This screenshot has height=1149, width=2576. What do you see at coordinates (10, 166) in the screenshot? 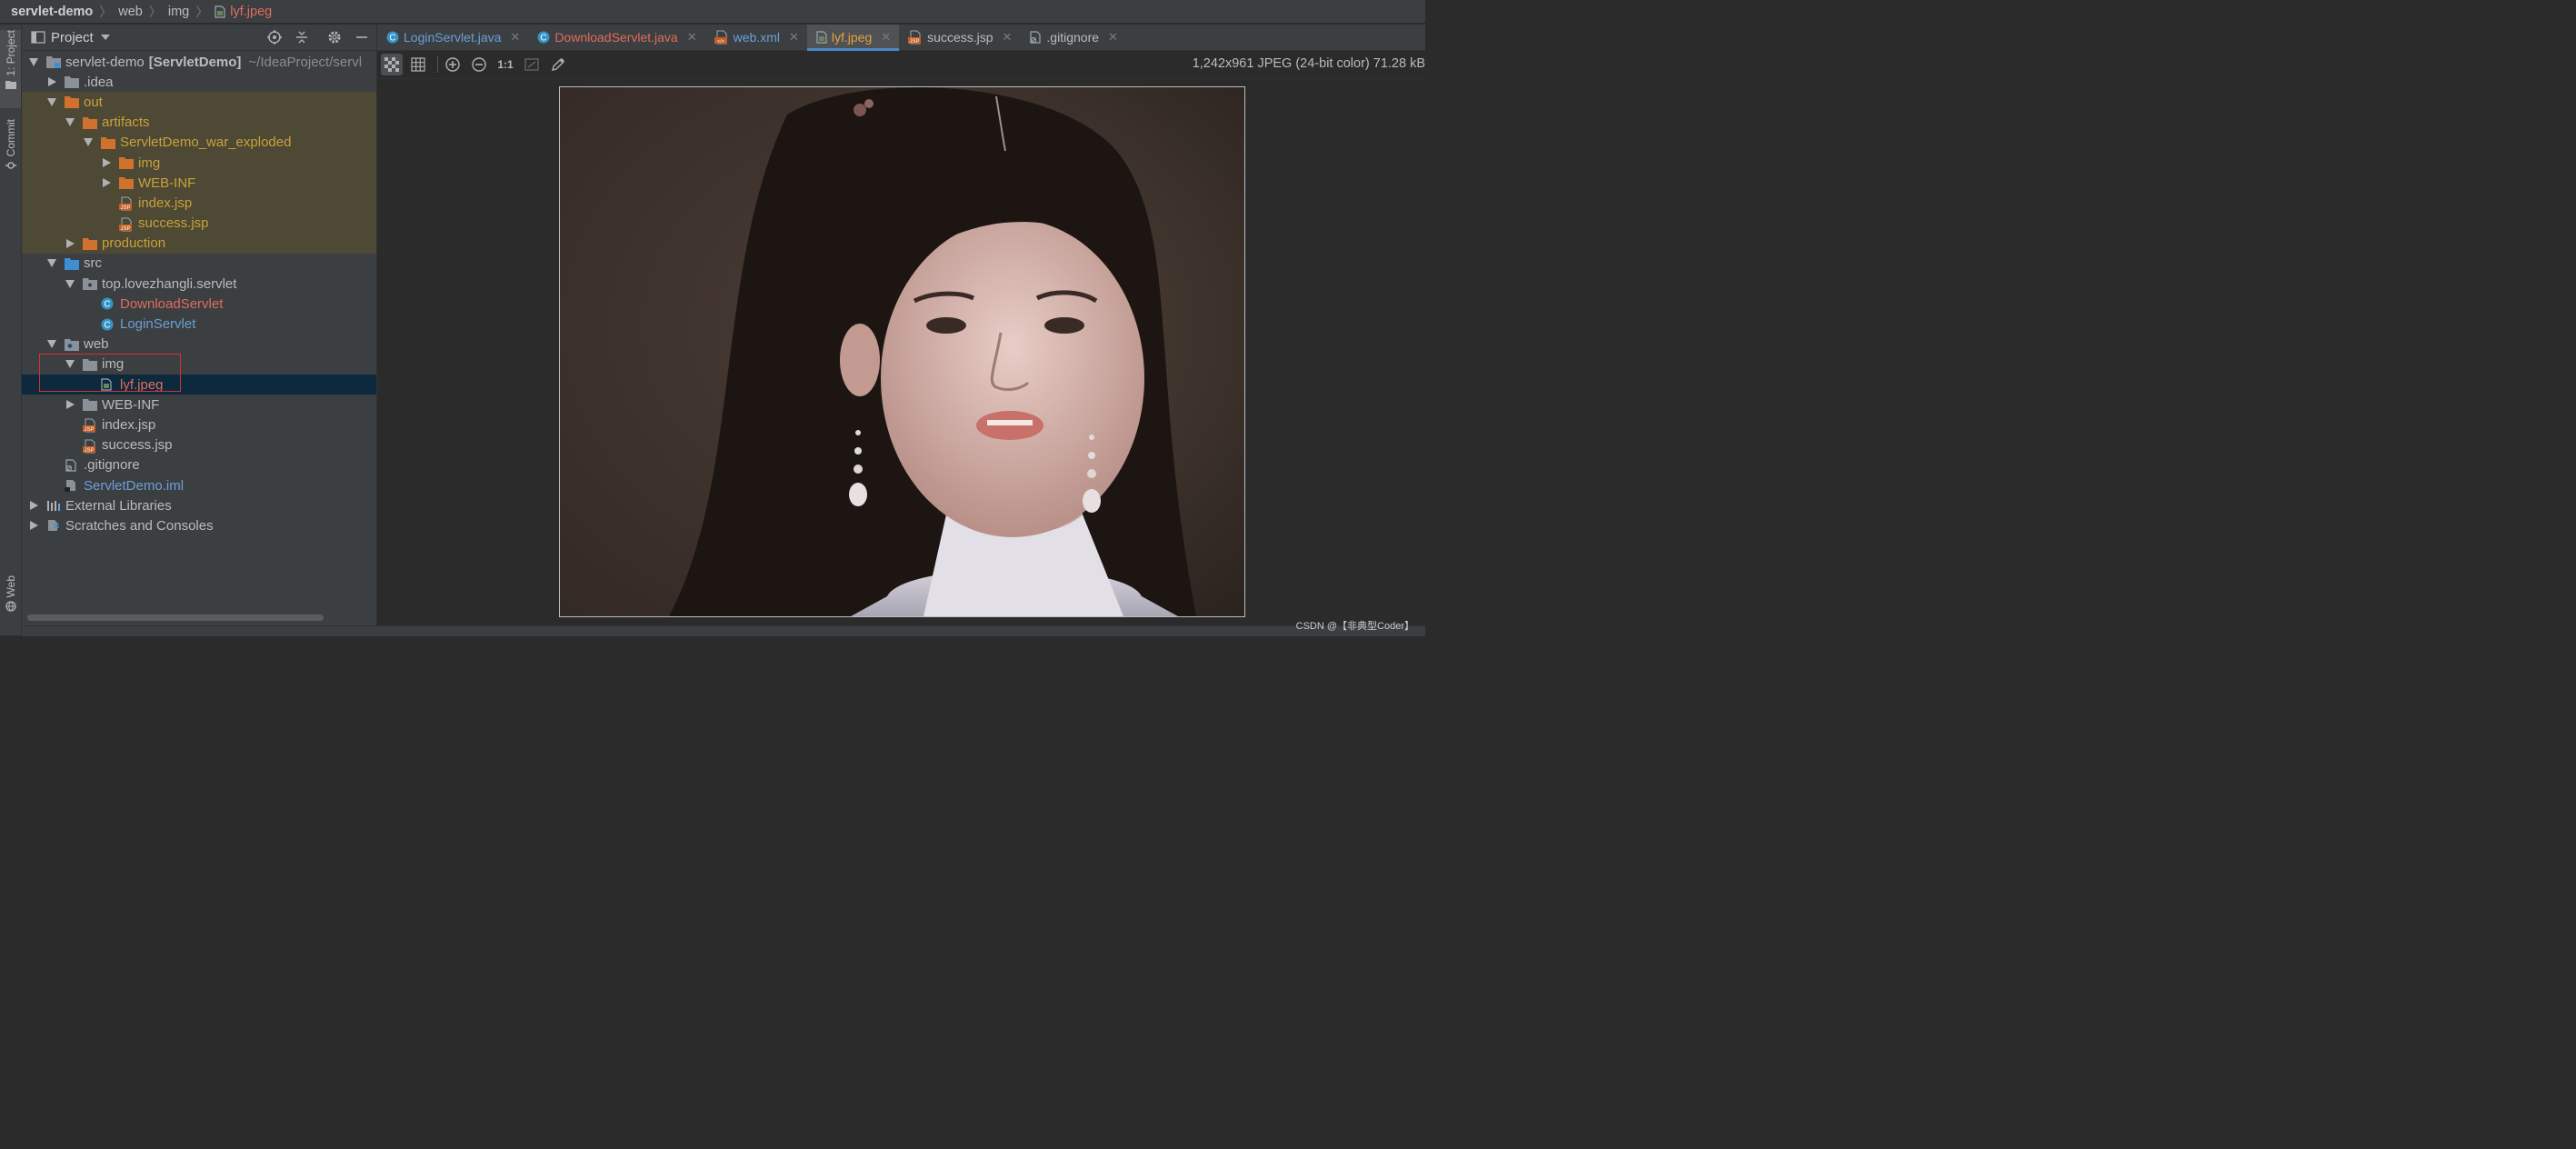
I see `commit-icon` at bounding box center [10, 166].